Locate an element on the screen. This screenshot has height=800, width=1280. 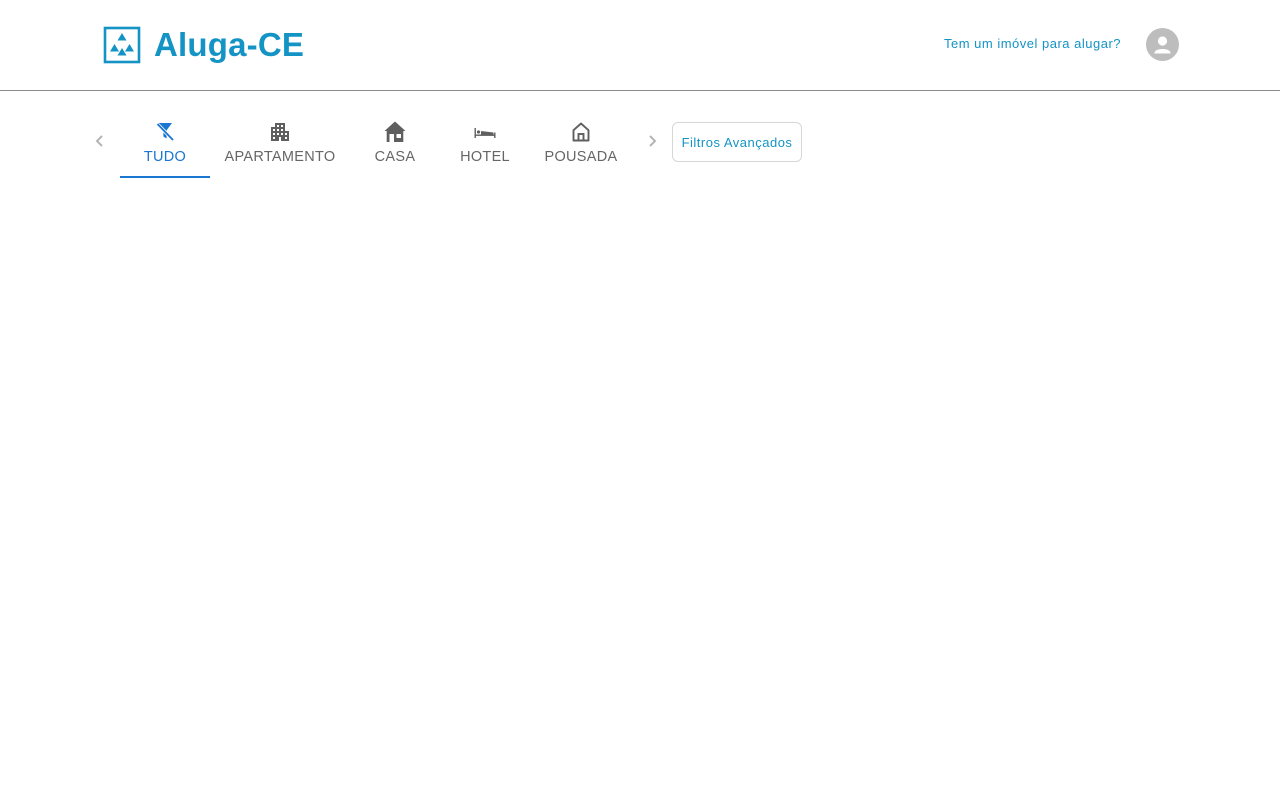
site-header: Aluga-CE Tem um imóvel para alugar? is located at coordinates (640, 45).